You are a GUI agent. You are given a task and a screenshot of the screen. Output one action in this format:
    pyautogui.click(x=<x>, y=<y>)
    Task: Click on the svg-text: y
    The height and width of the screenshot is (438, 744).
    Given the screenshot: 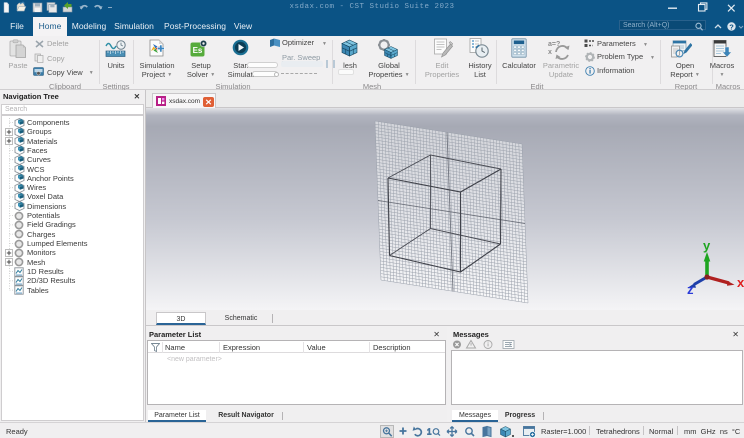 What is the action you would take?
    pyautogui.click(x=707, y=245)
    